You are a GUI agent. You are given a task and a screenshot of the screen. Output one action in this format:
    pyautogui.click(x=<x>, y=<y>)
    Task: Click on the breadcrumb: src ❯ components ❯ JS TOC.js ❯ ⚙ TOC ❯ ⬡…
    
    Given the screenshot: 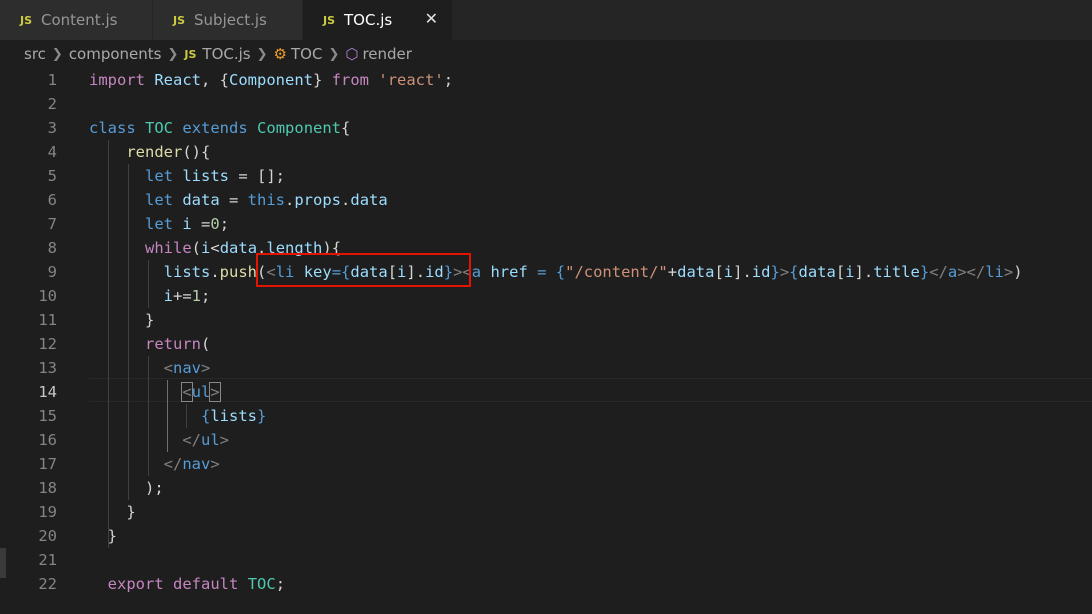 What is the action you would take?
    pyautogui.click(x=546, y=54)
    